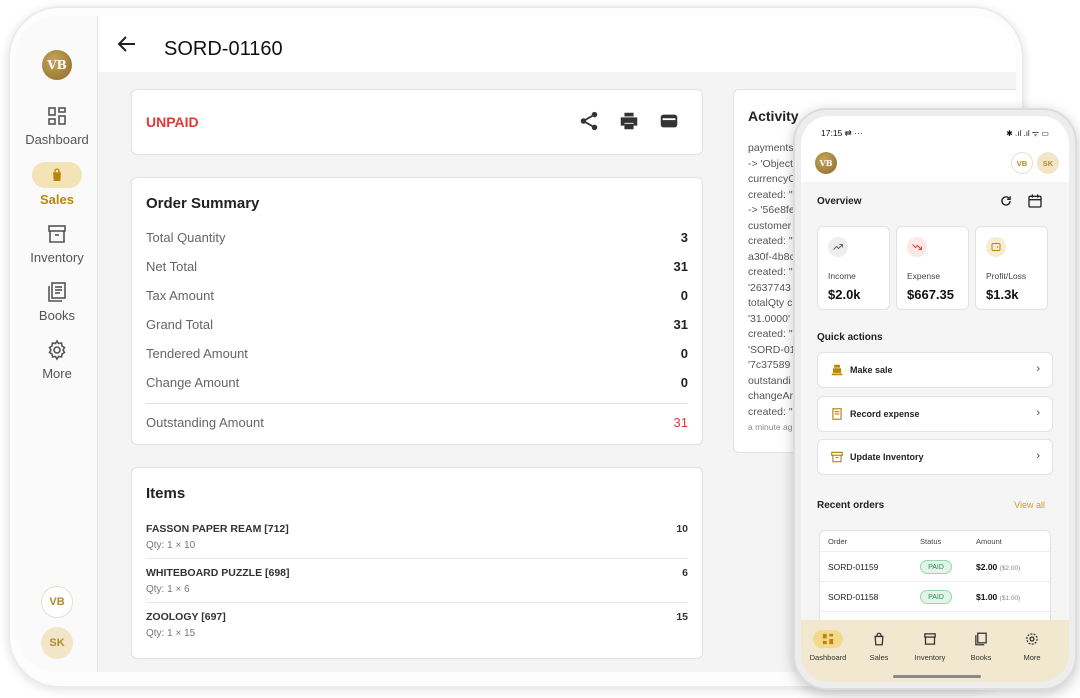 The width and height of the screenshot is (1080, 698). What do you see at coordinates (1035, 201) in the screenshot?
I see `calendar-icon` at bounding box center [1035, 201].